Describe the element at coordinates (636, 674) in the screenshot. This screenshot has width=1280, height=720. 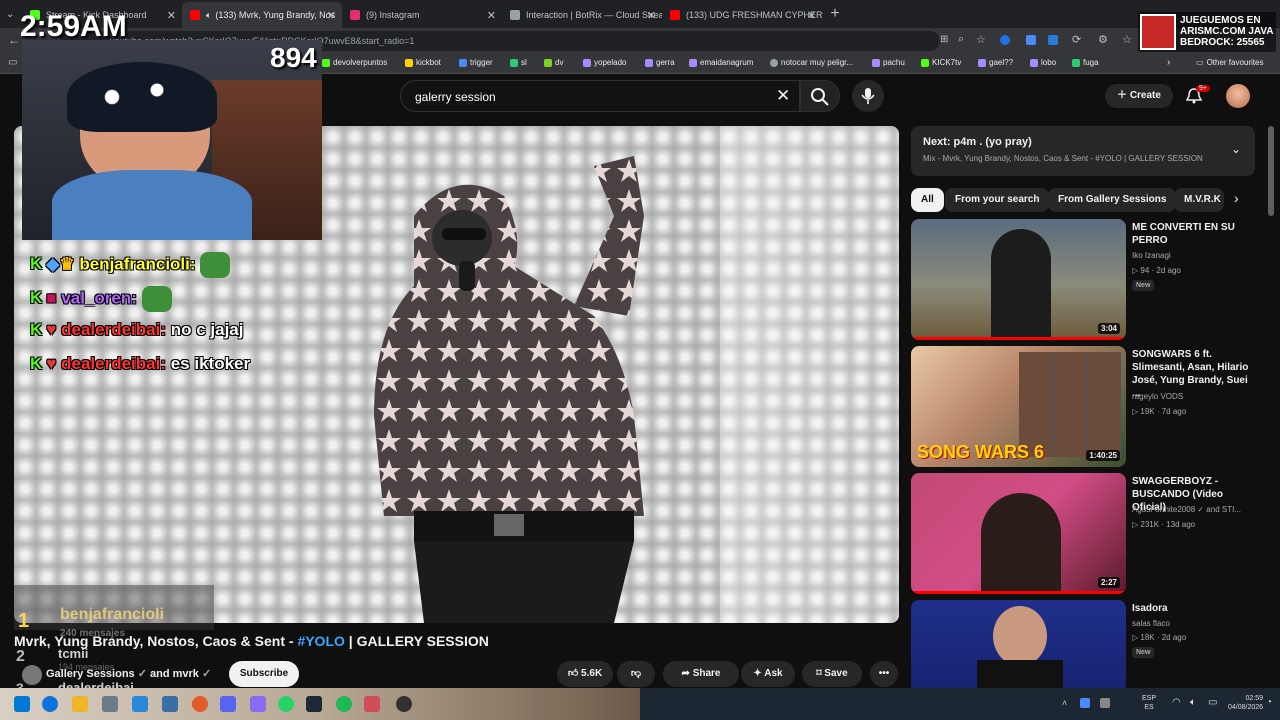
I see `dislike-button: 👎︎` at that location.